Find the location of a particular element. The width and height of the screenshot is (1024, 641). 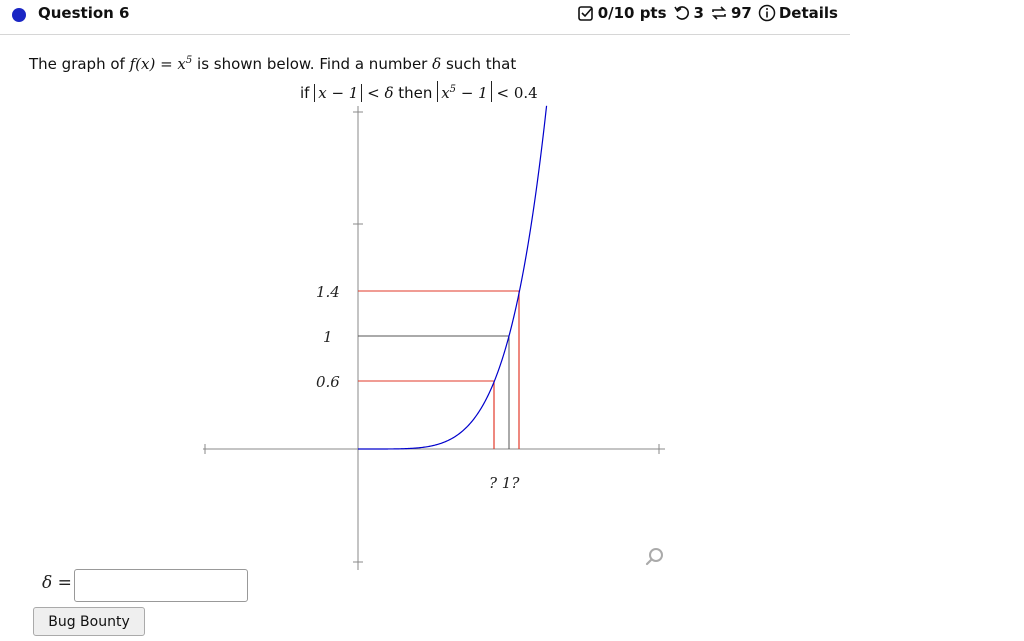

delta-symbol: δ is located at coordinates (437, 64).